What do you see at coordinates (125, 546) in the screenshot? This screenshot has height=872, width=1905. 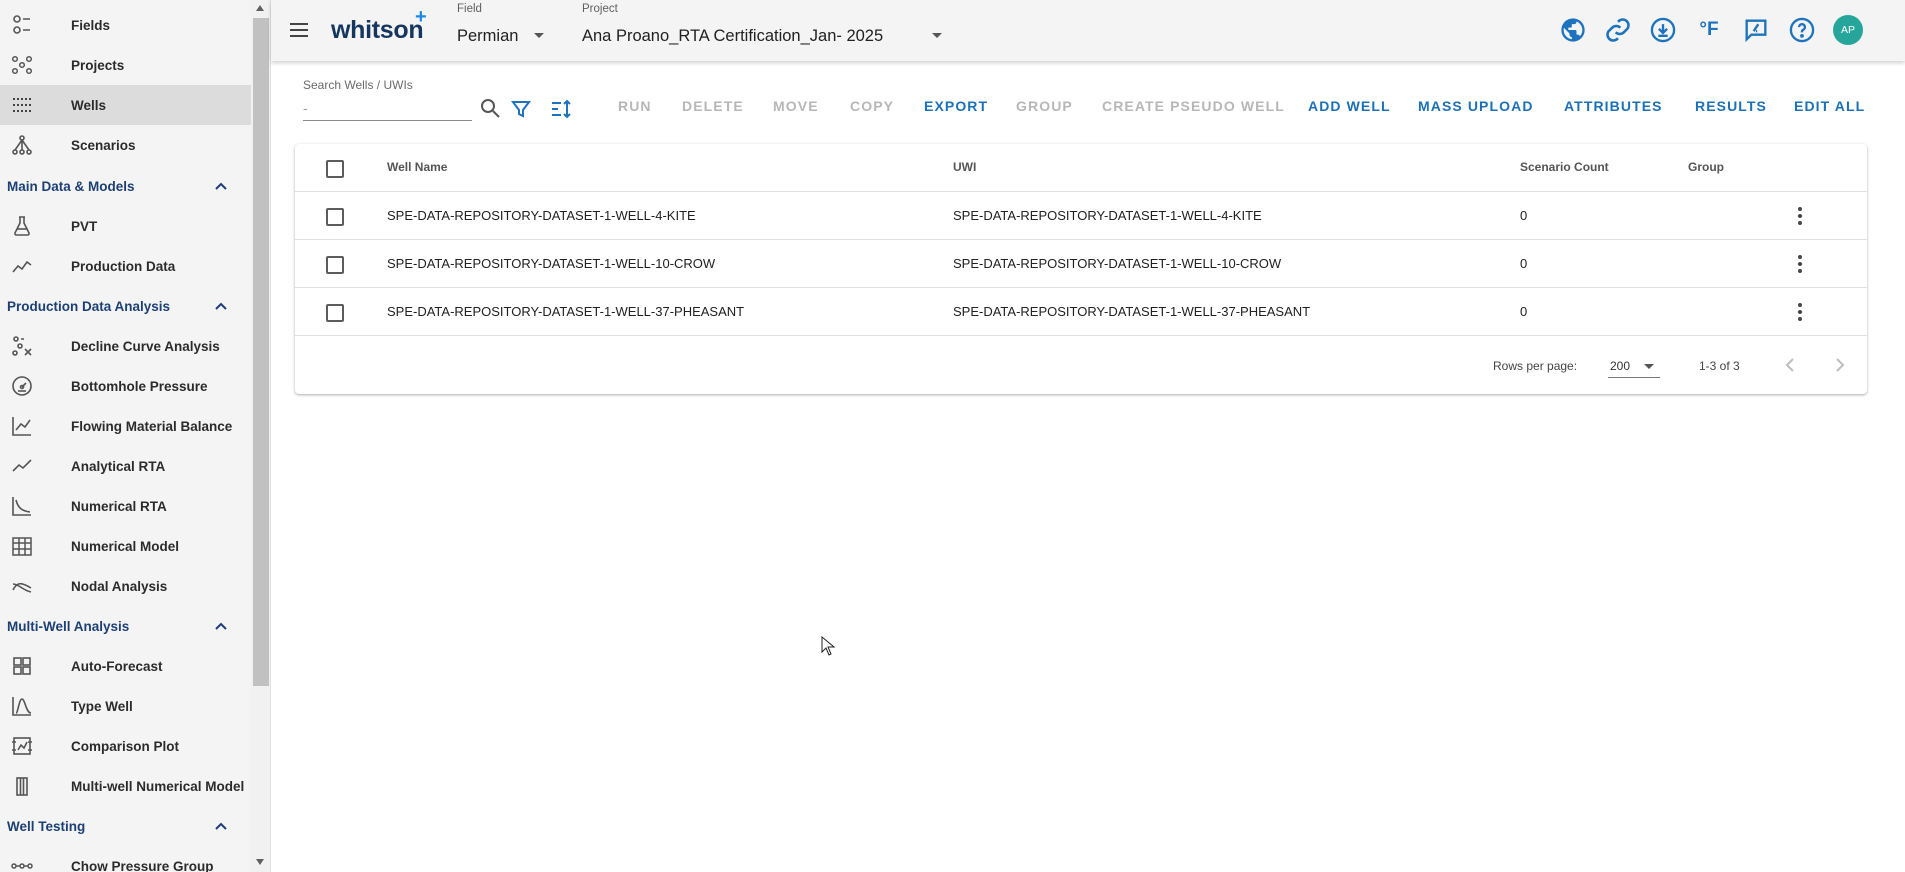 I see `sidebar-item-numerical-model: Numerical Model` at bounding box center [125, 546].